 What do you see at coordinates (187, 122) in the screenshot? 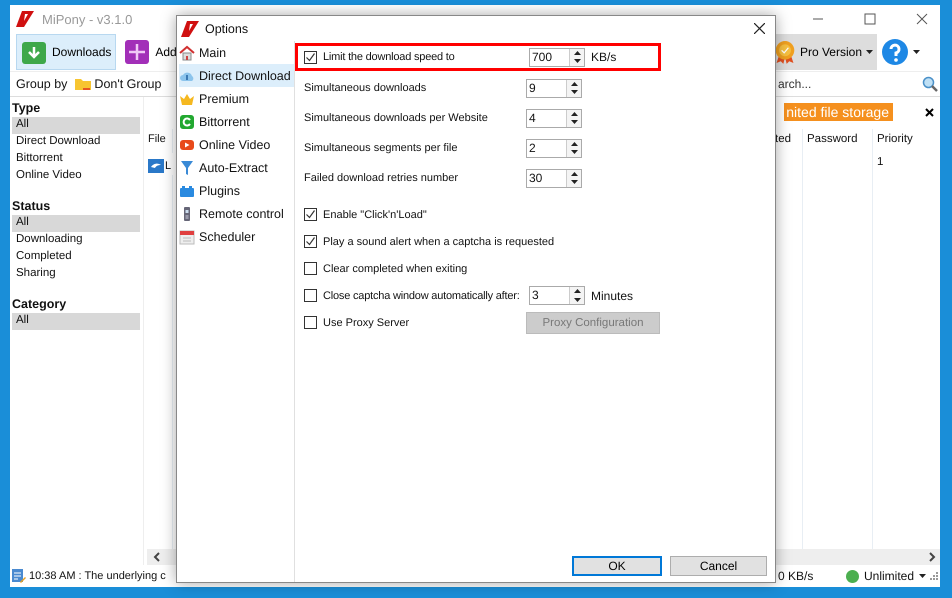
I see `torrent-logo-icon` at bounding box center [187, 122].